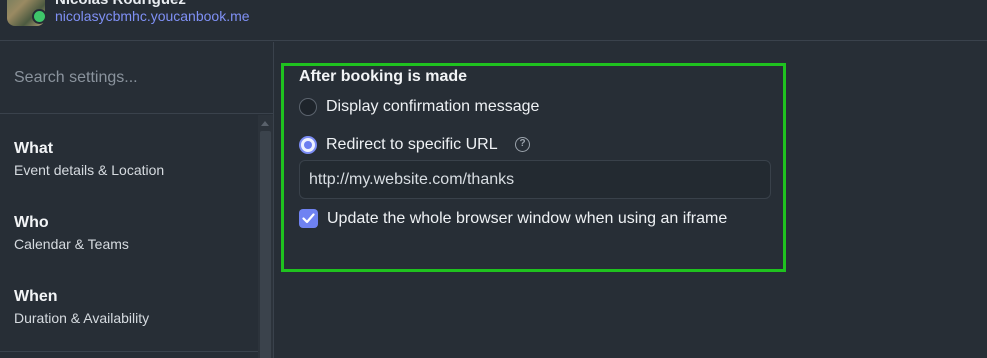 The height and width of the screenshot is (358, 987). What do you see at coordinates (383, 76) in the screenshot?
I see `section-title: After booking is made` at bounding box center [383, 76].